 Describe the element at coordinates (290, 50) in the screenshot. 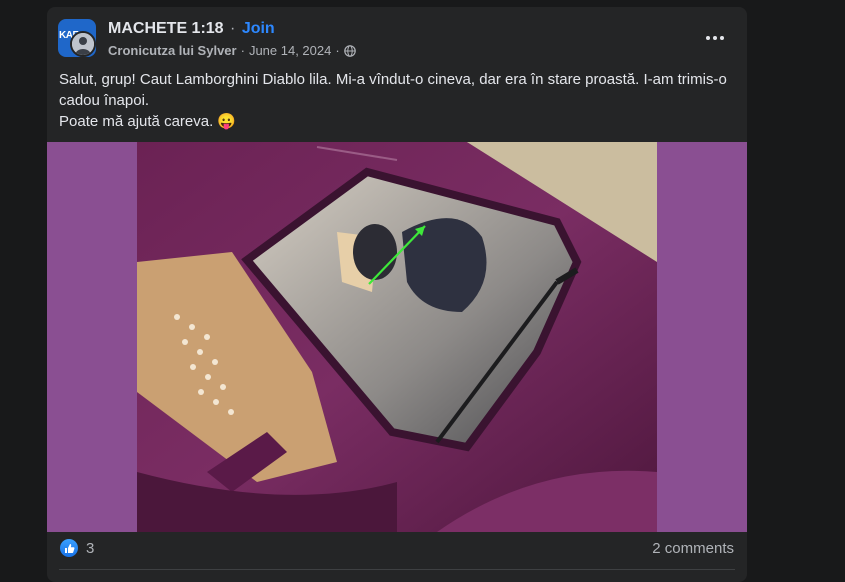

I see `post-date: June 14, 2024` at that location.